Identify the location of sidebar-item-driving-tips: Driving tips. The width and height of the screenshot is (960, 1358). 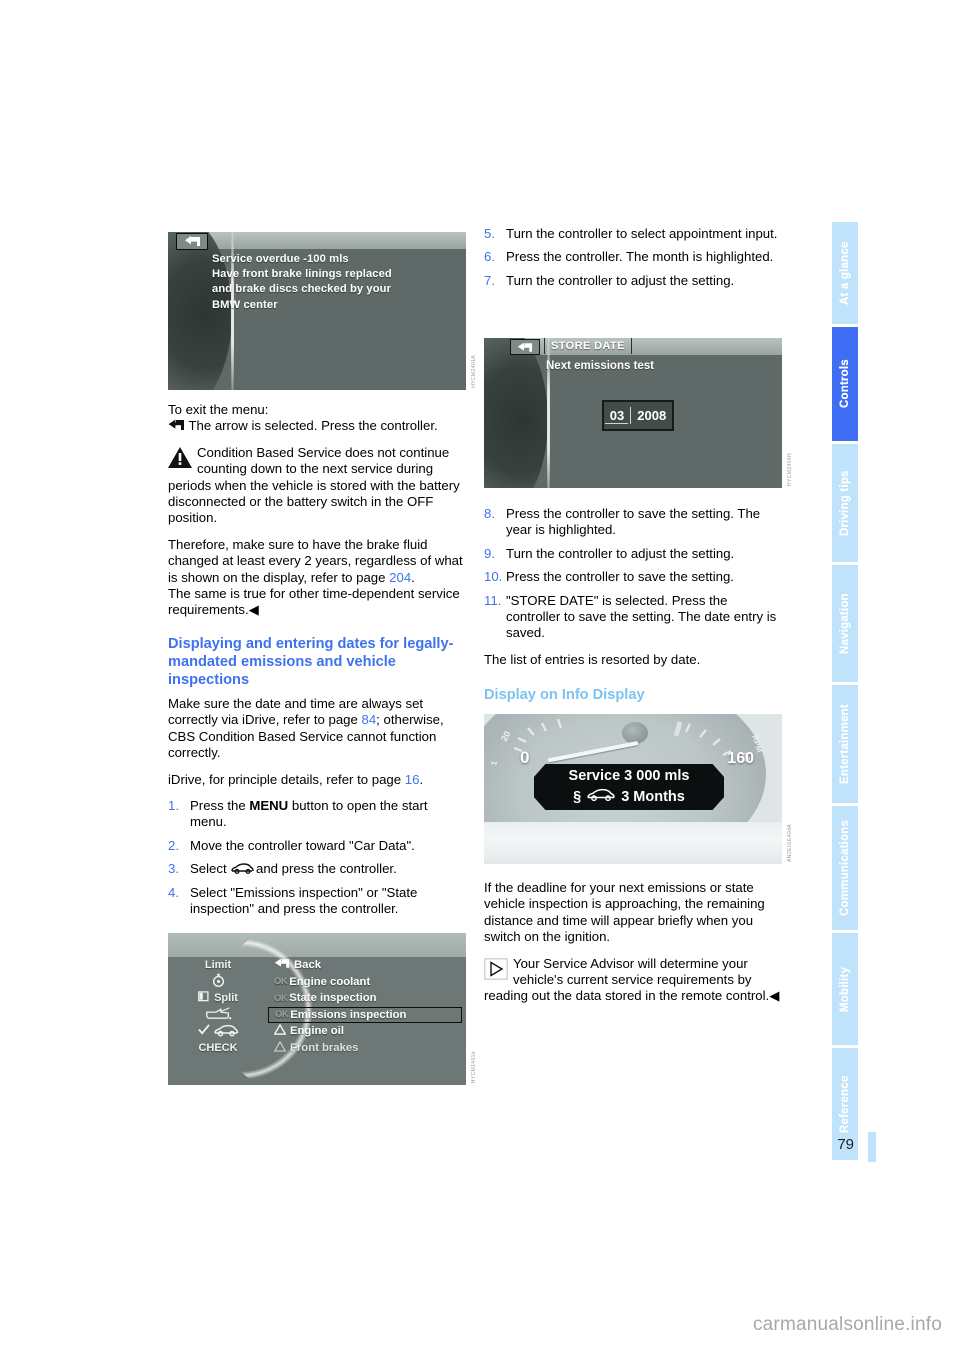
(845, 503).